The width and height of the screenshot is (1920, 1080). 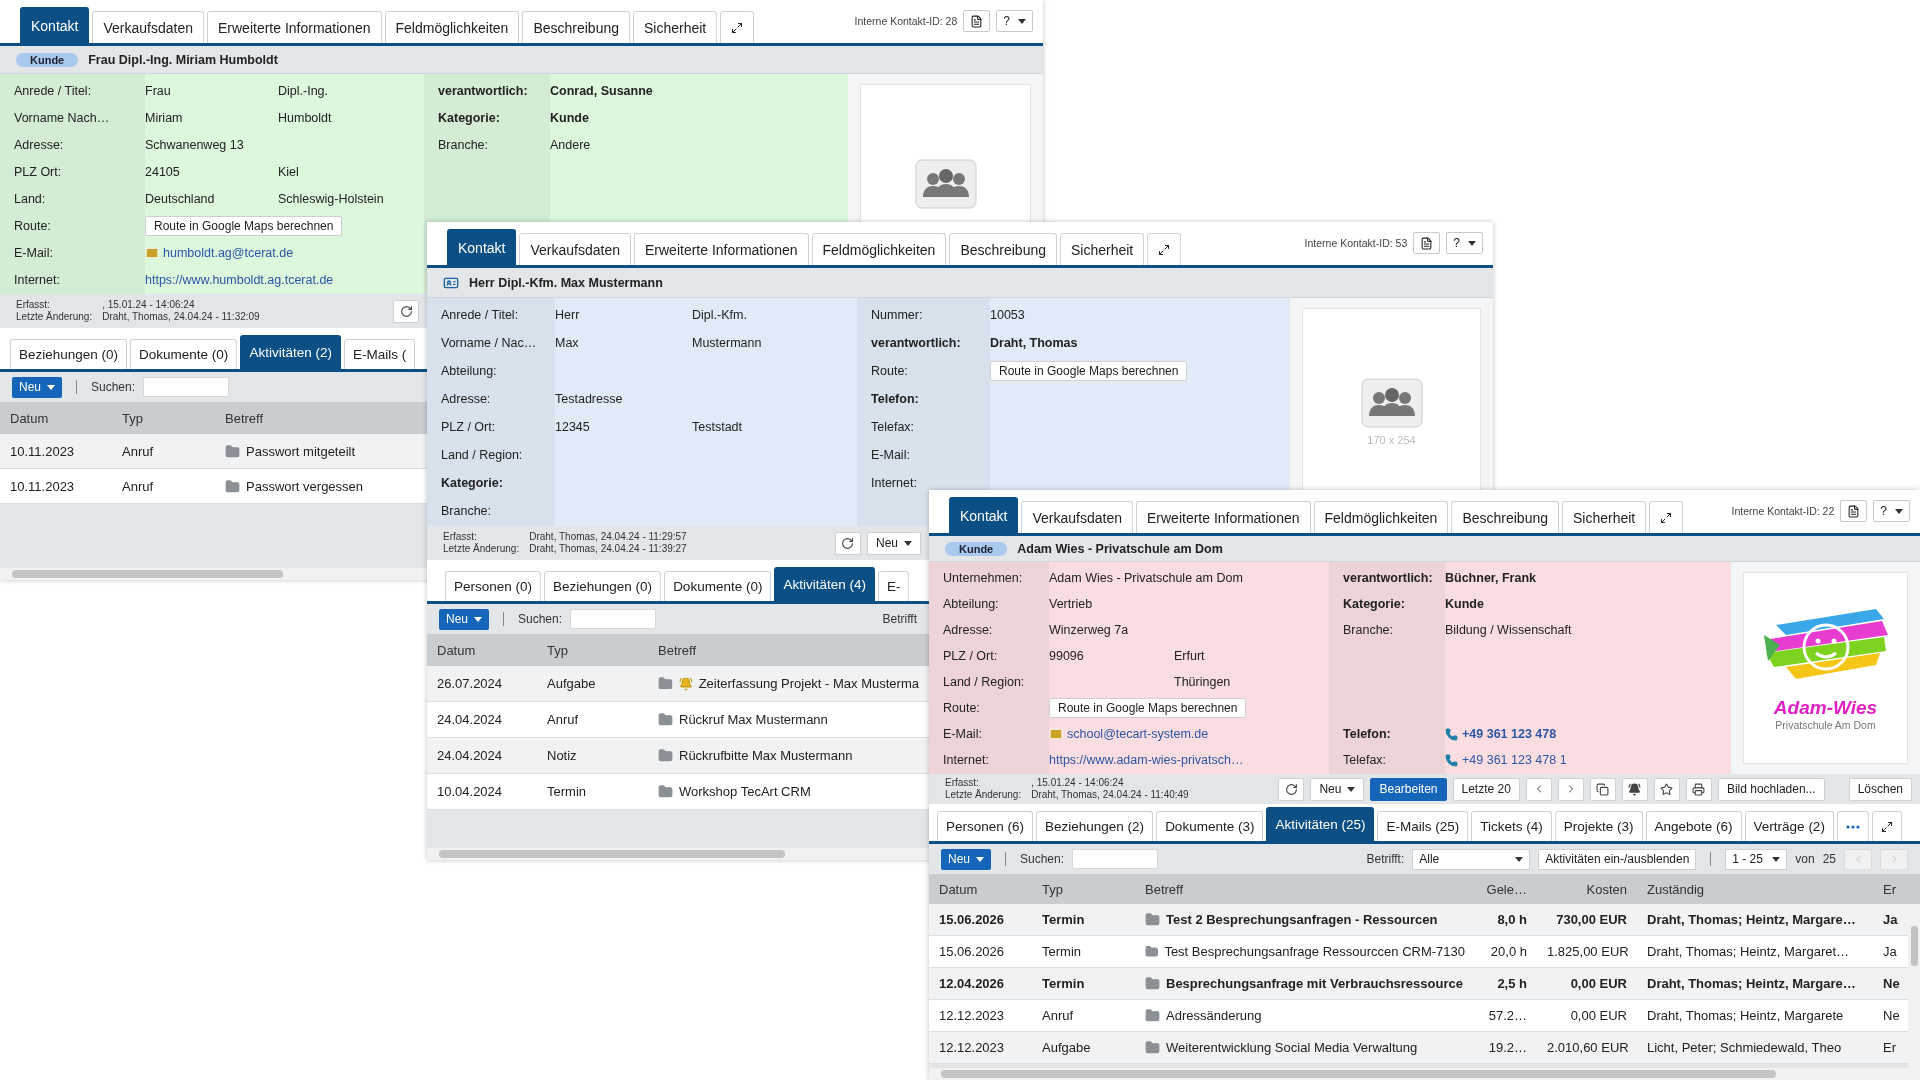 What do you see at coordinates (493, 586) in the screenshot?
I see `tab: Personen (0)` at bounding box center [493, 586].